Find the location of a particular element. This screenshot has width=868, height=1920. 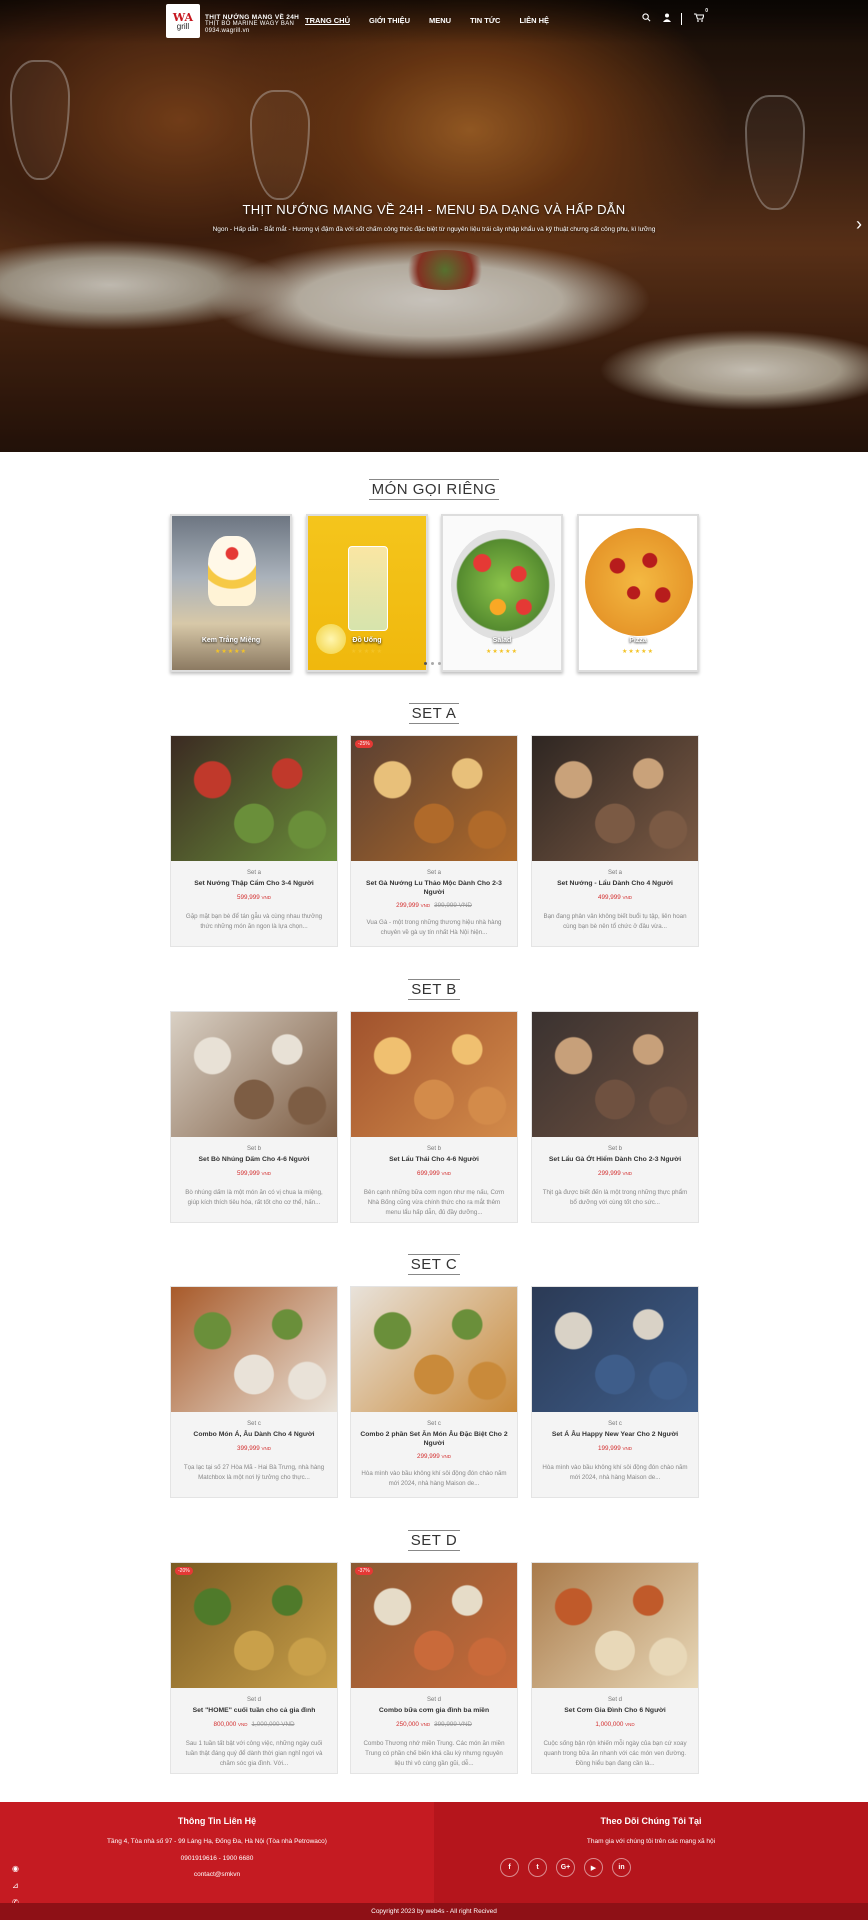

nav-news: TIN TỨC is located at coordinates (485, 20).